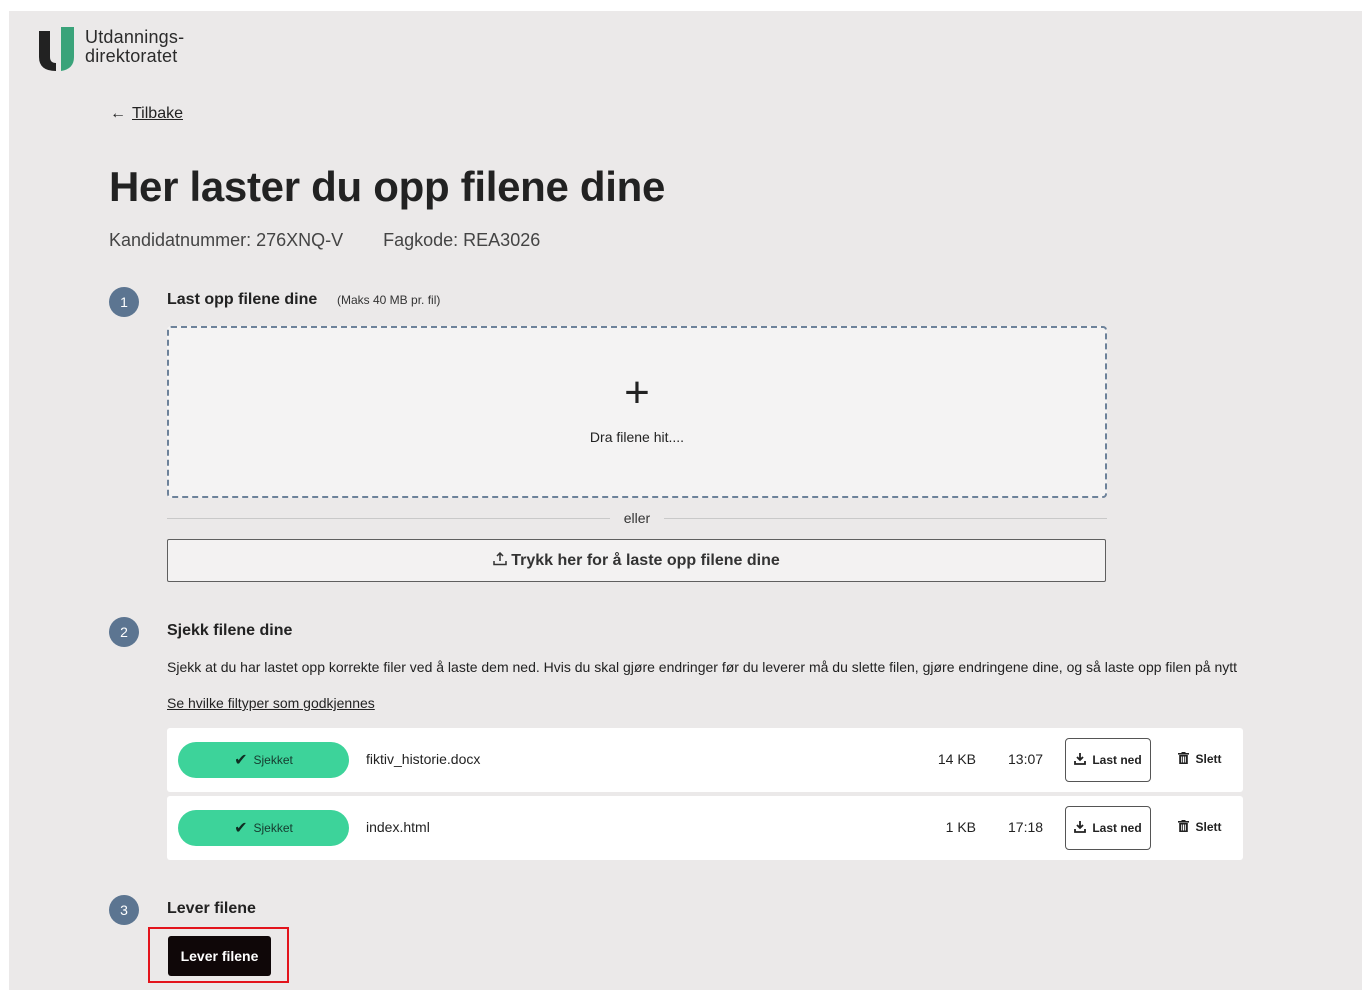  What do you see at coordinates (271, 703) in the screenshot?
I see `accepted-filetypes-link: Se hvilke filtyper som godkjennes` at bounding box center [271, 703].